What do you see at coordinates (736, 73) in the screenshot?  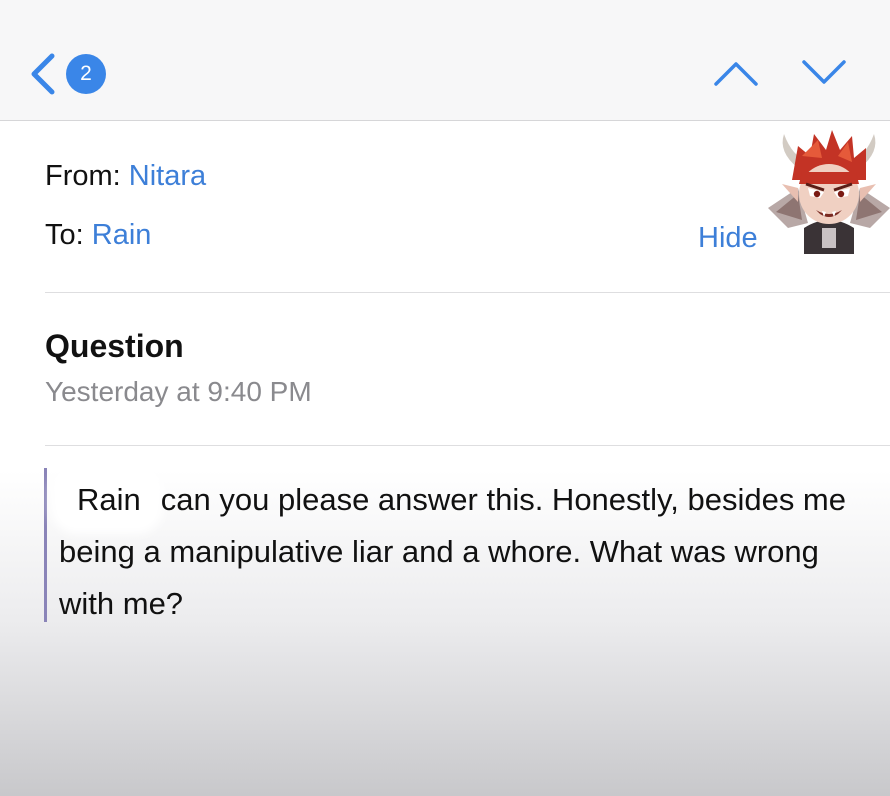 I see `previous-message-chevron-up-icon` at bounding box center [736, 73].